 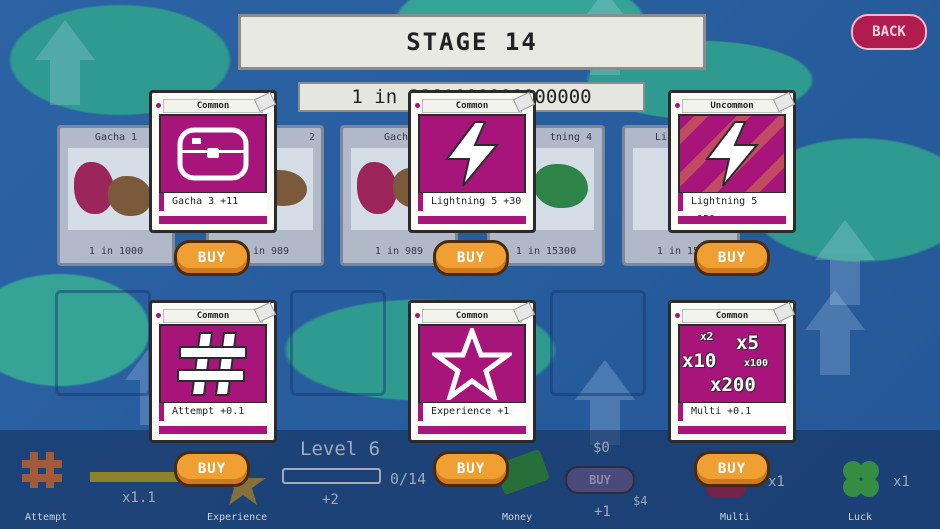 I want to click on card-picture: x2 x5 x10 x100 x200, so click(x=732, y=364).